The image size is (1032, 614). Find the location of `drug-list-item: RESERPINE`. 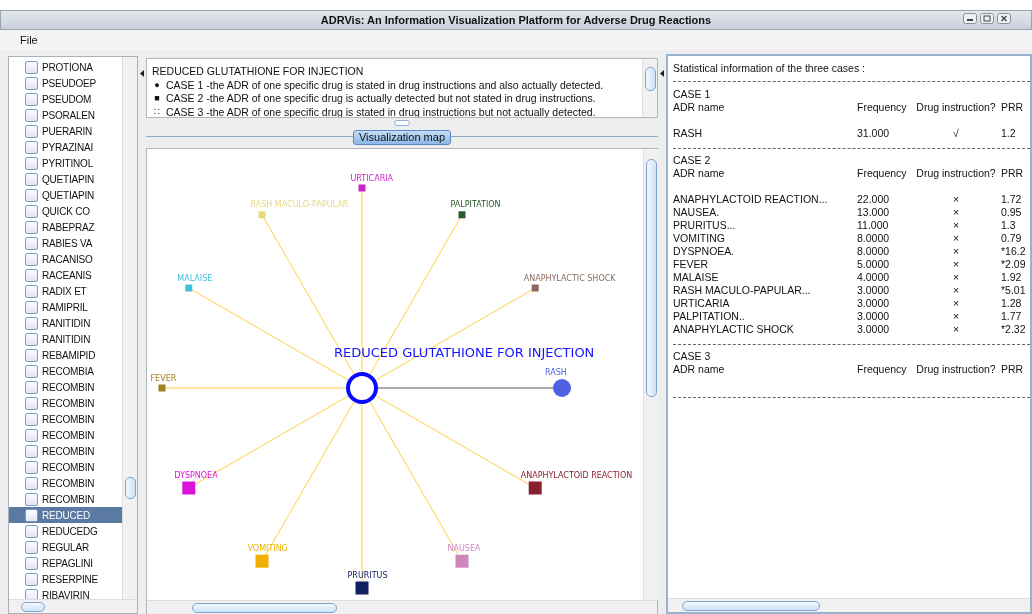

drug-list-item: RESERPINE is located at coordinates (65, 579).